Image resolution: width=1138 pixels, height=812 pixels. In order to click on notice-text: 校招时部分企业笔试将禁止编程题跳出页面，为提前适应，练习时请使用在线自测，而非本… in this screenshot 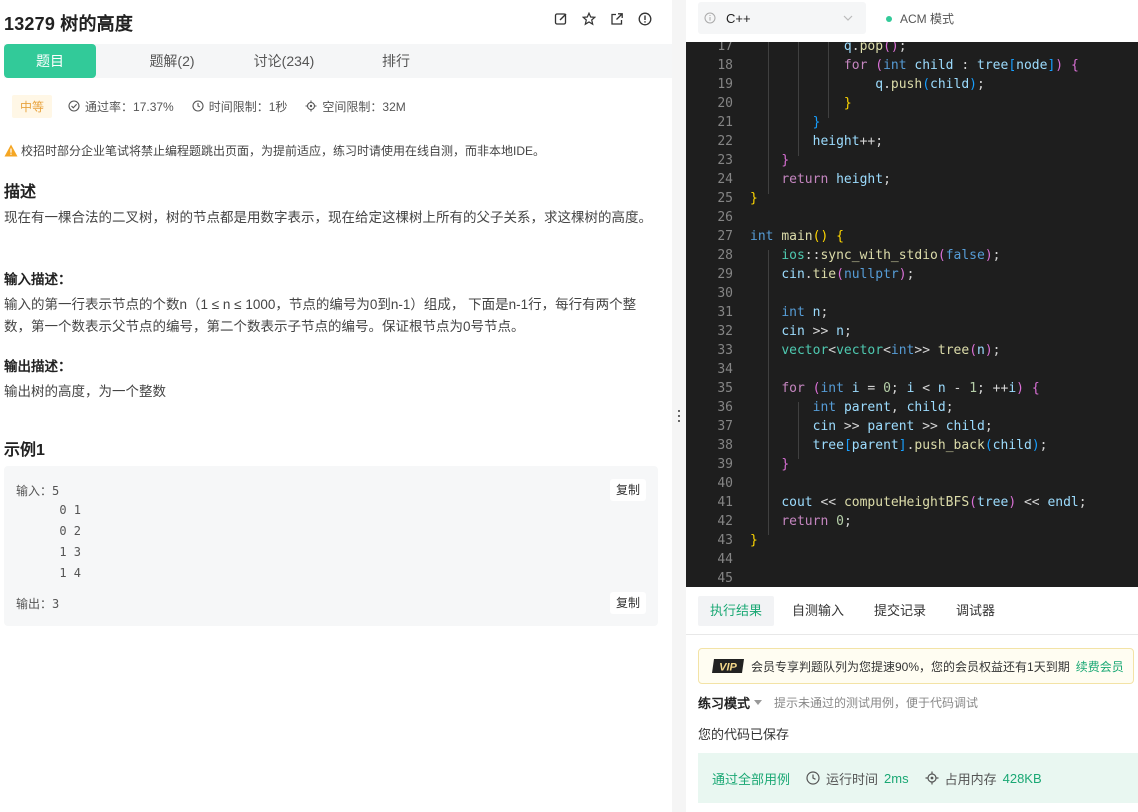, I will do `click(283, 151)`.